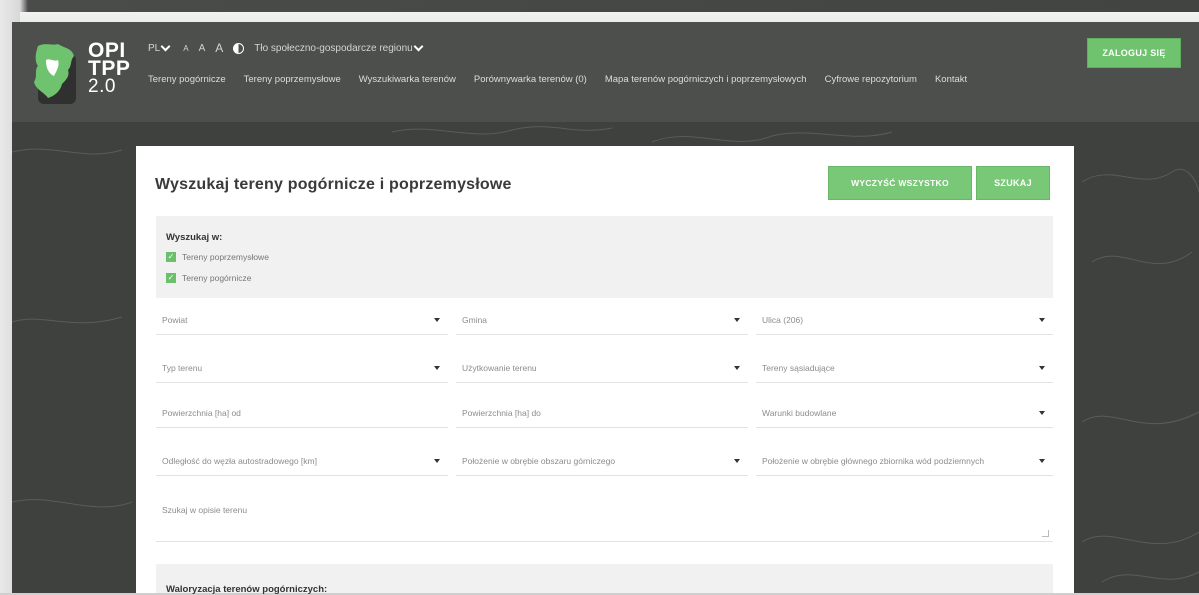 This screenshot has height=595, width=1199. I want to click on powiat-select: Powiat, so click(302, 320).